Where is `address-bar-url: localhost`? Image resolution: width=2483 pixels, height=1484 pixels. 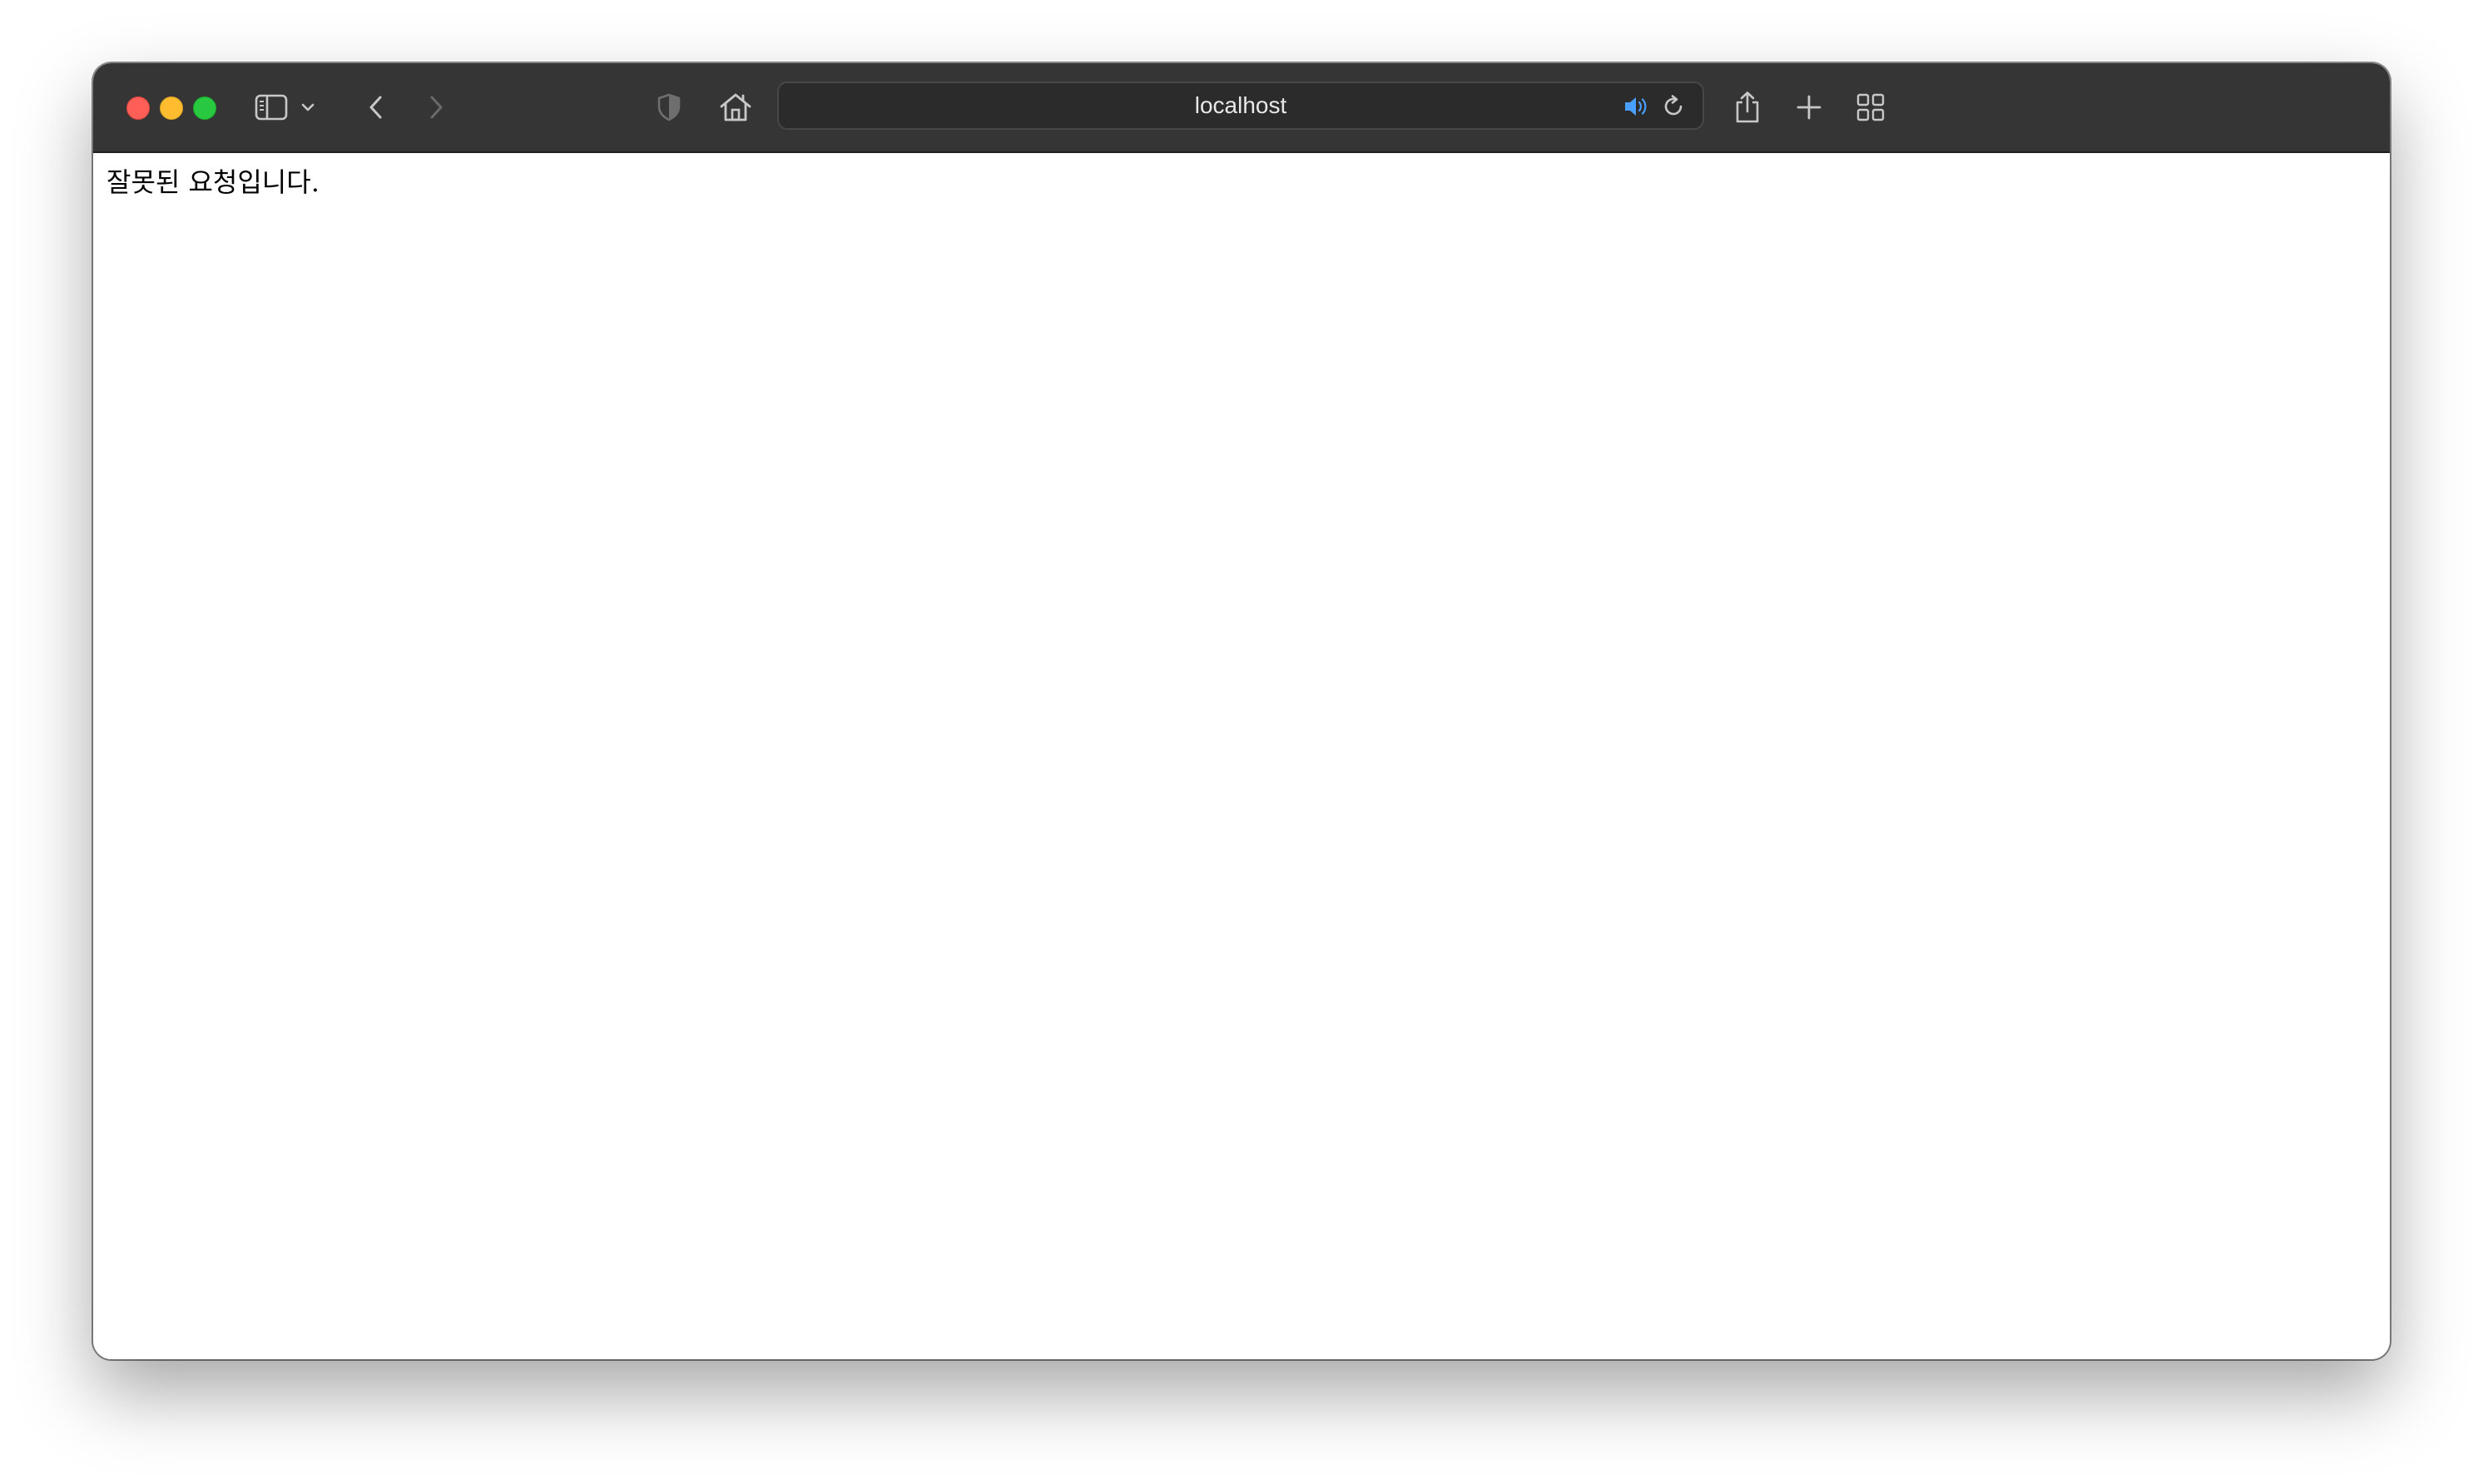
address-bar-url: localhost is located at coordinates (1240, 105).